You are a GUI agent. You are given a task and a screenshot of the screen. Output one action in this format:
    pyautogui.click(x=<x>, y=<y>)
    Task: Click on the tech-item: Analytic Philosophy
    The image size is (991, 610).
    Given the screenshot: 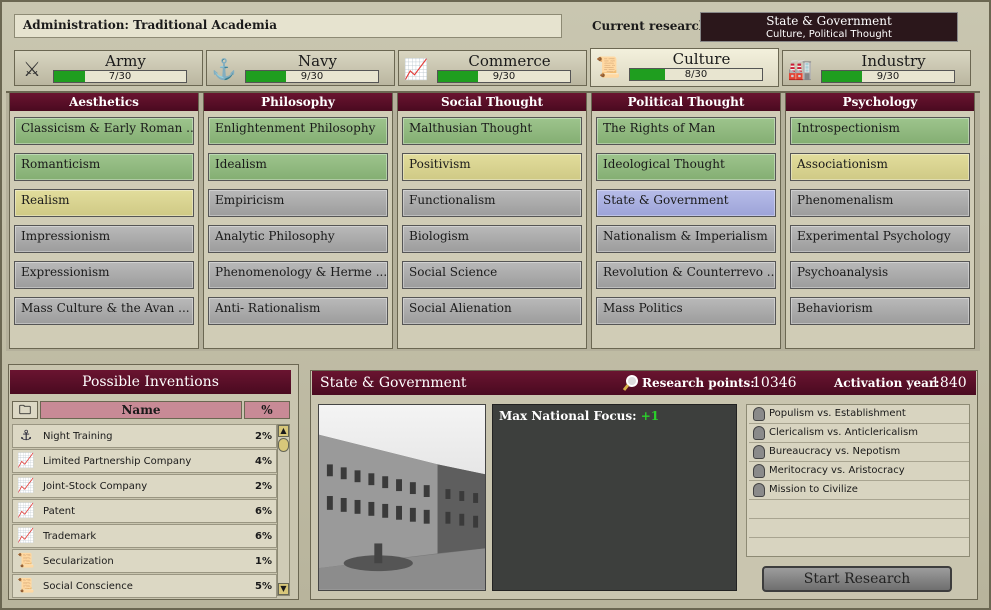 What is the action you would take?
    pyautogui.click(x=298, y=239)
    